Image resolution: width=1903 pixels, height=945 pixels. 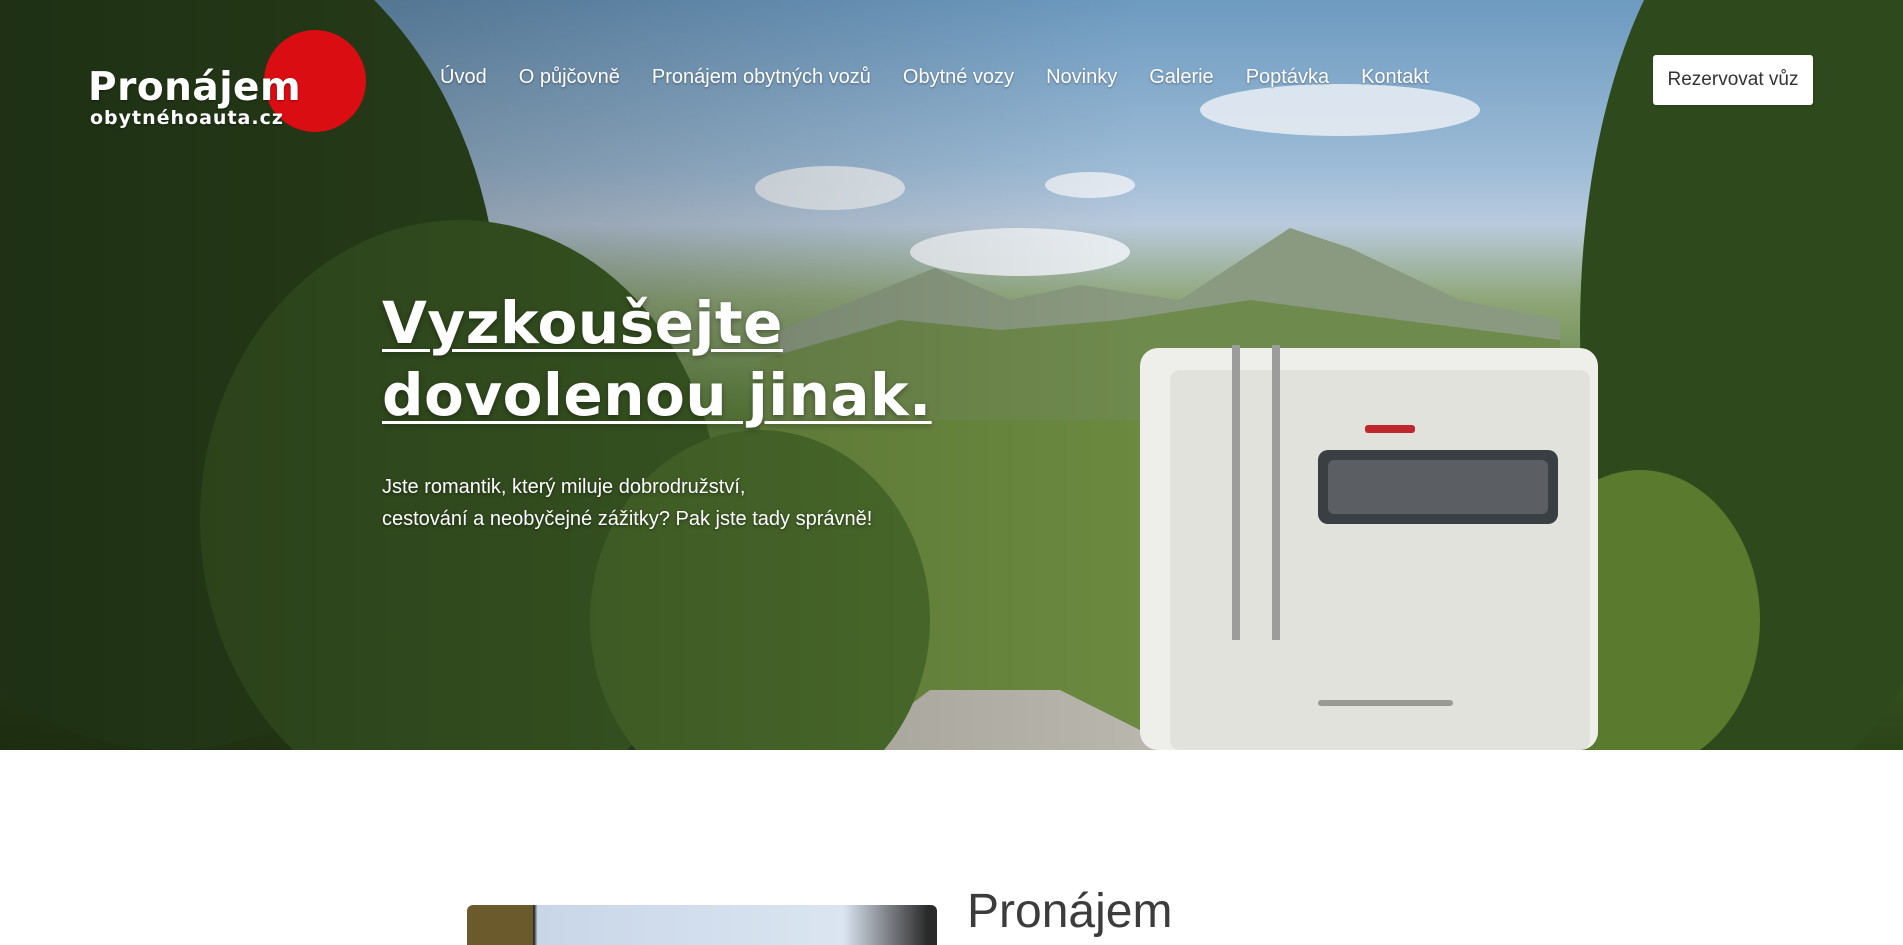 What do you see at coordinates (702, 925) in the screenshot?
I see `section-image` at bounding box center [702, 925].